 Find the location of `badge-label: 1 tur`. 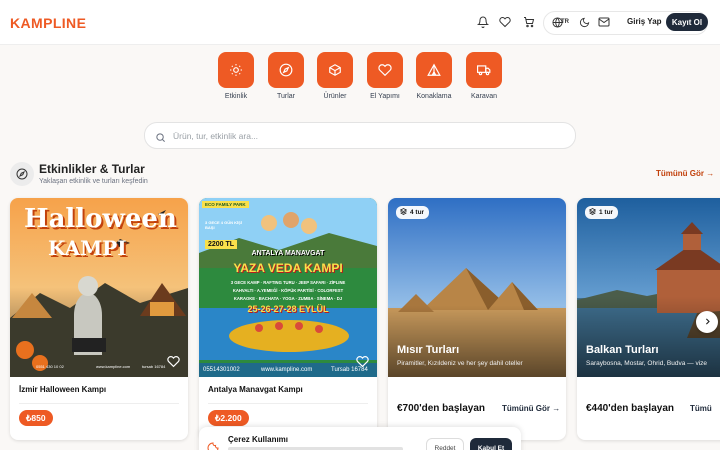

badge-label: 1 tur is located at coordinates (606, 212).